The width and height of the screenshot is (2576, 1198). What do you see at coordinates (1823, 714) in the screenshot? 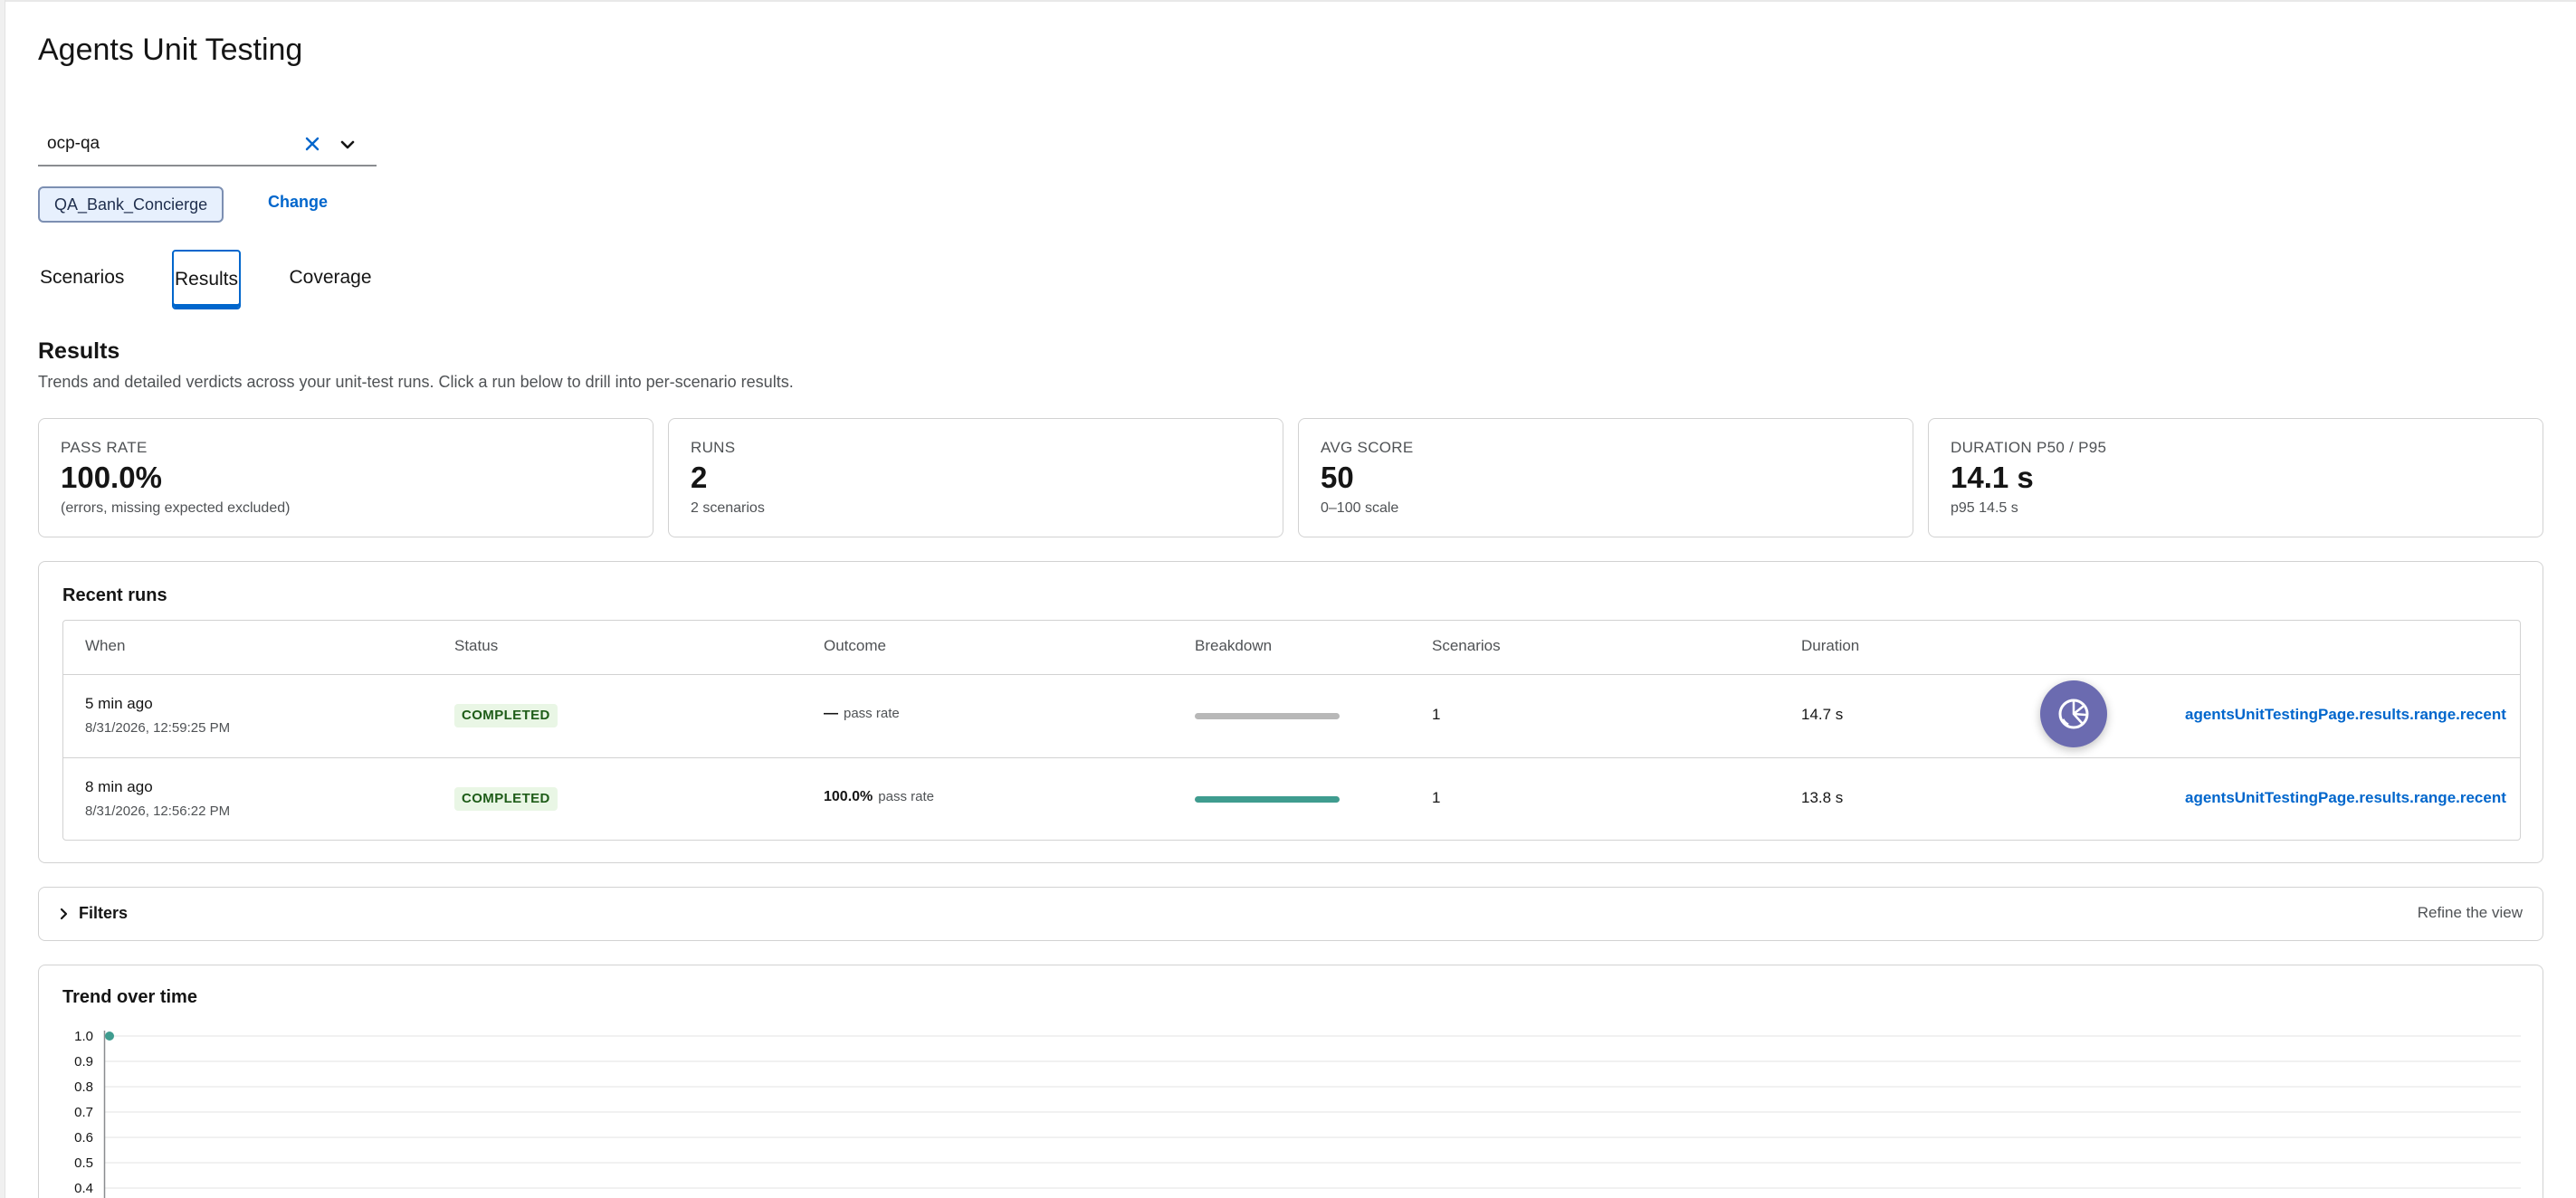
I see `run-duration: 14.7 s` at bounding box center [1823, 714].